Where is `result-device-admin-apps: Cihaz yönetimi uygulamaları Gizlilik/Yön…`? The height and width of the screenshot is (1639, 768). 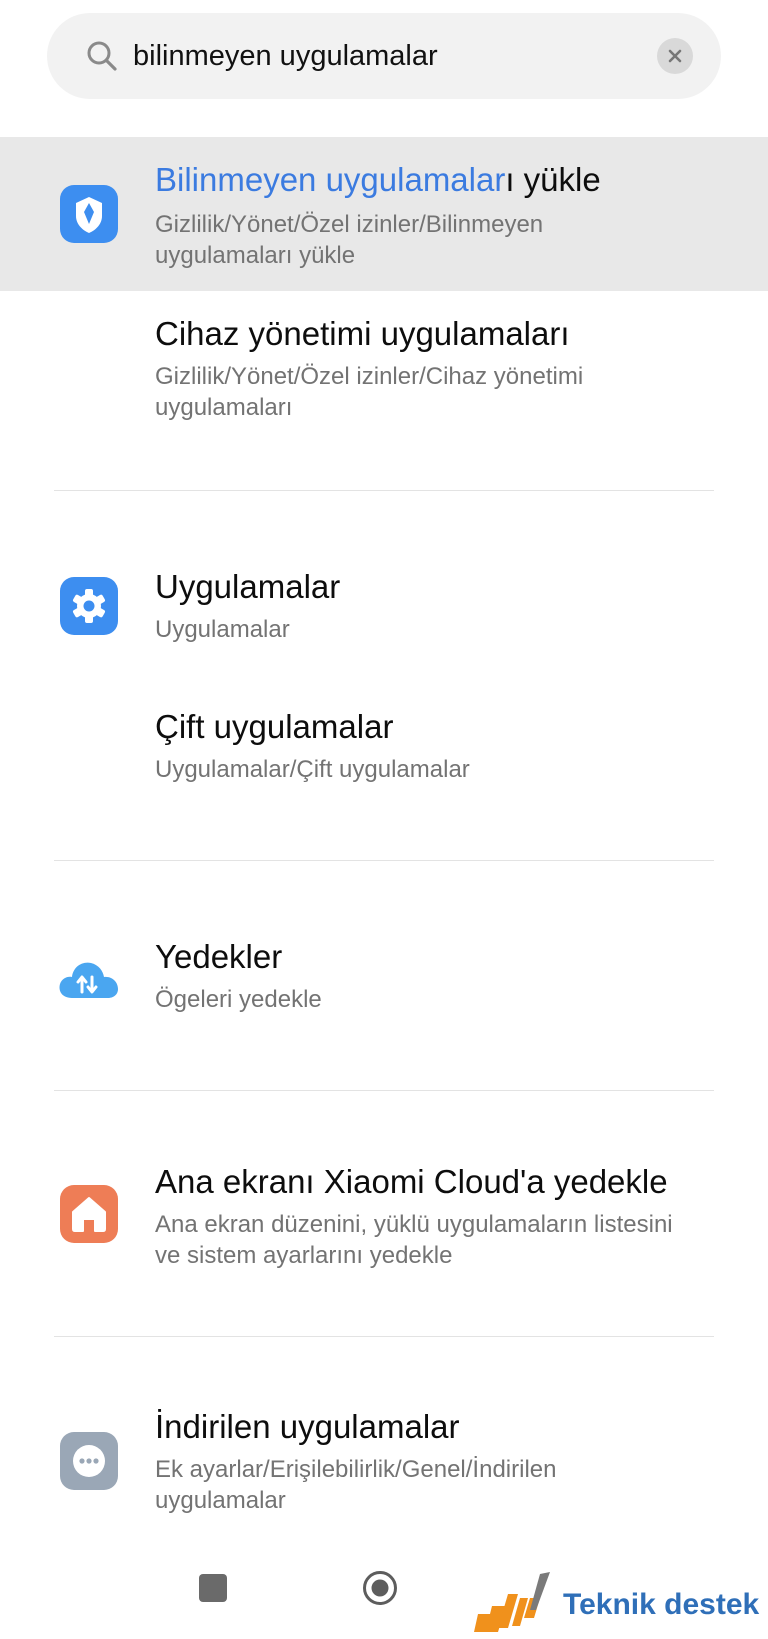 result-device-admin-apps: Cihaz yönetimi uygulamaları Gizlilik/Yön… is located at coordinates (384, 356).